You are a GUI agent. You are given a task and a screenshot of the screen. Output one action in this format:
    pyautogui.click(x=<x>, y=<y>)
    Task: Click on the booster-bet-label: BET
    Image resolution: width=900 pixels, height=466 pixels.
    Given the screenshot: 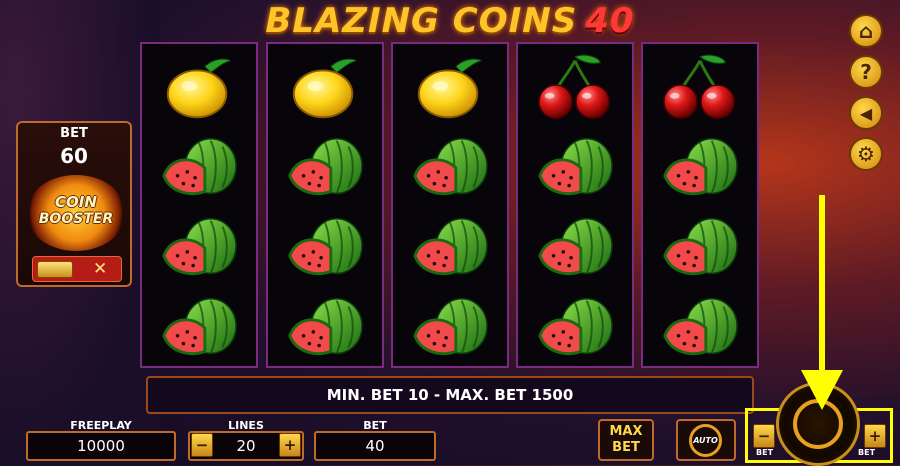 What is the action you would take?
    pyautogui.click(x=74, y=133)
    